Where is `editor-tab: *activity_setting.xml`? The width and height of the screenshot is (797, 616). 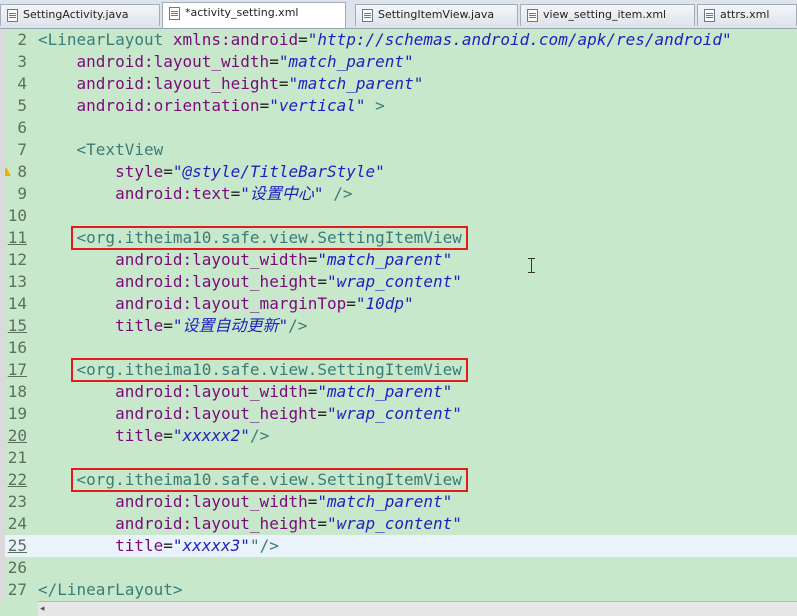
editor-tab: *activity_setting.xml is located at coordinates (254, 15).